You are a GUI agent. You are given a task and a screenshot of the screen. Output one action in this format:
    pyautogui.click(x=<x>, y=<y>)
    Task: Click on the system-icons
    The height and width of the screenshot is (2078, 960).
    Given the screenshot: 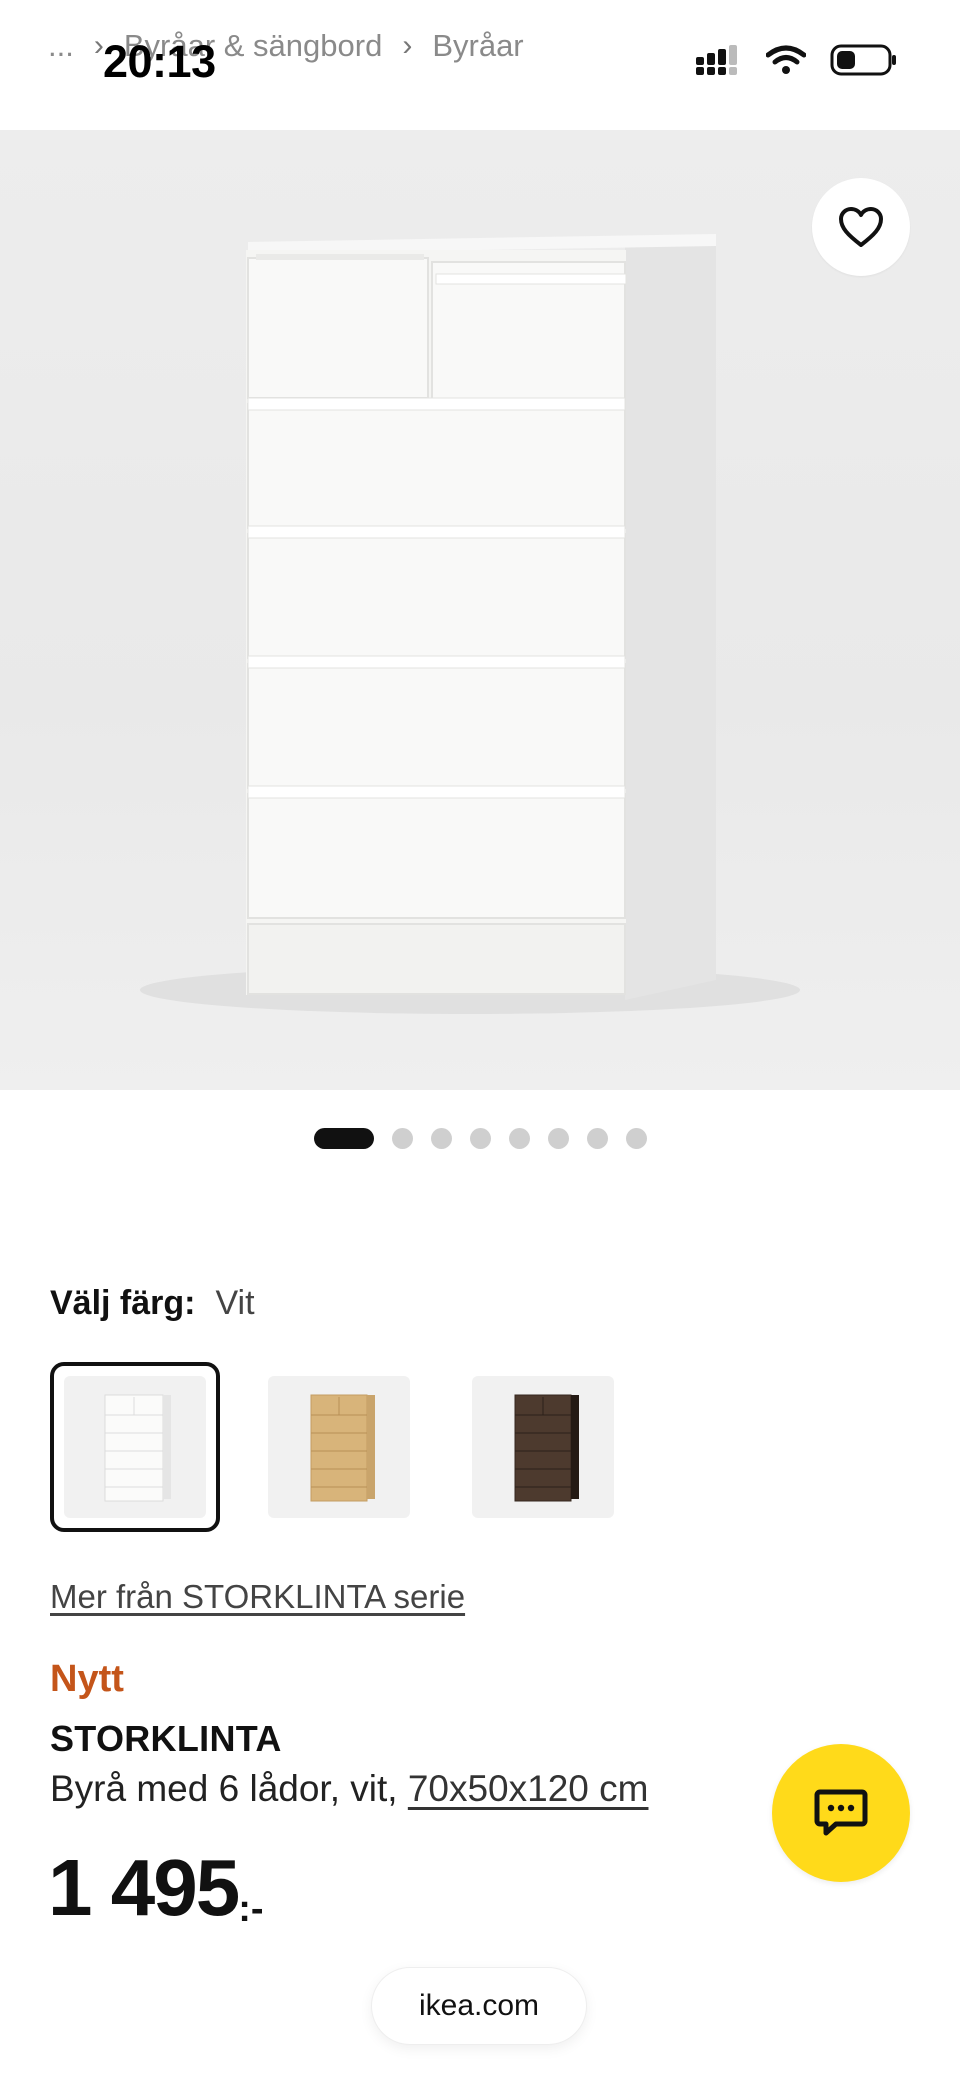 What is the action you would take?
    pyautogui.click(x=797, y=60)
    